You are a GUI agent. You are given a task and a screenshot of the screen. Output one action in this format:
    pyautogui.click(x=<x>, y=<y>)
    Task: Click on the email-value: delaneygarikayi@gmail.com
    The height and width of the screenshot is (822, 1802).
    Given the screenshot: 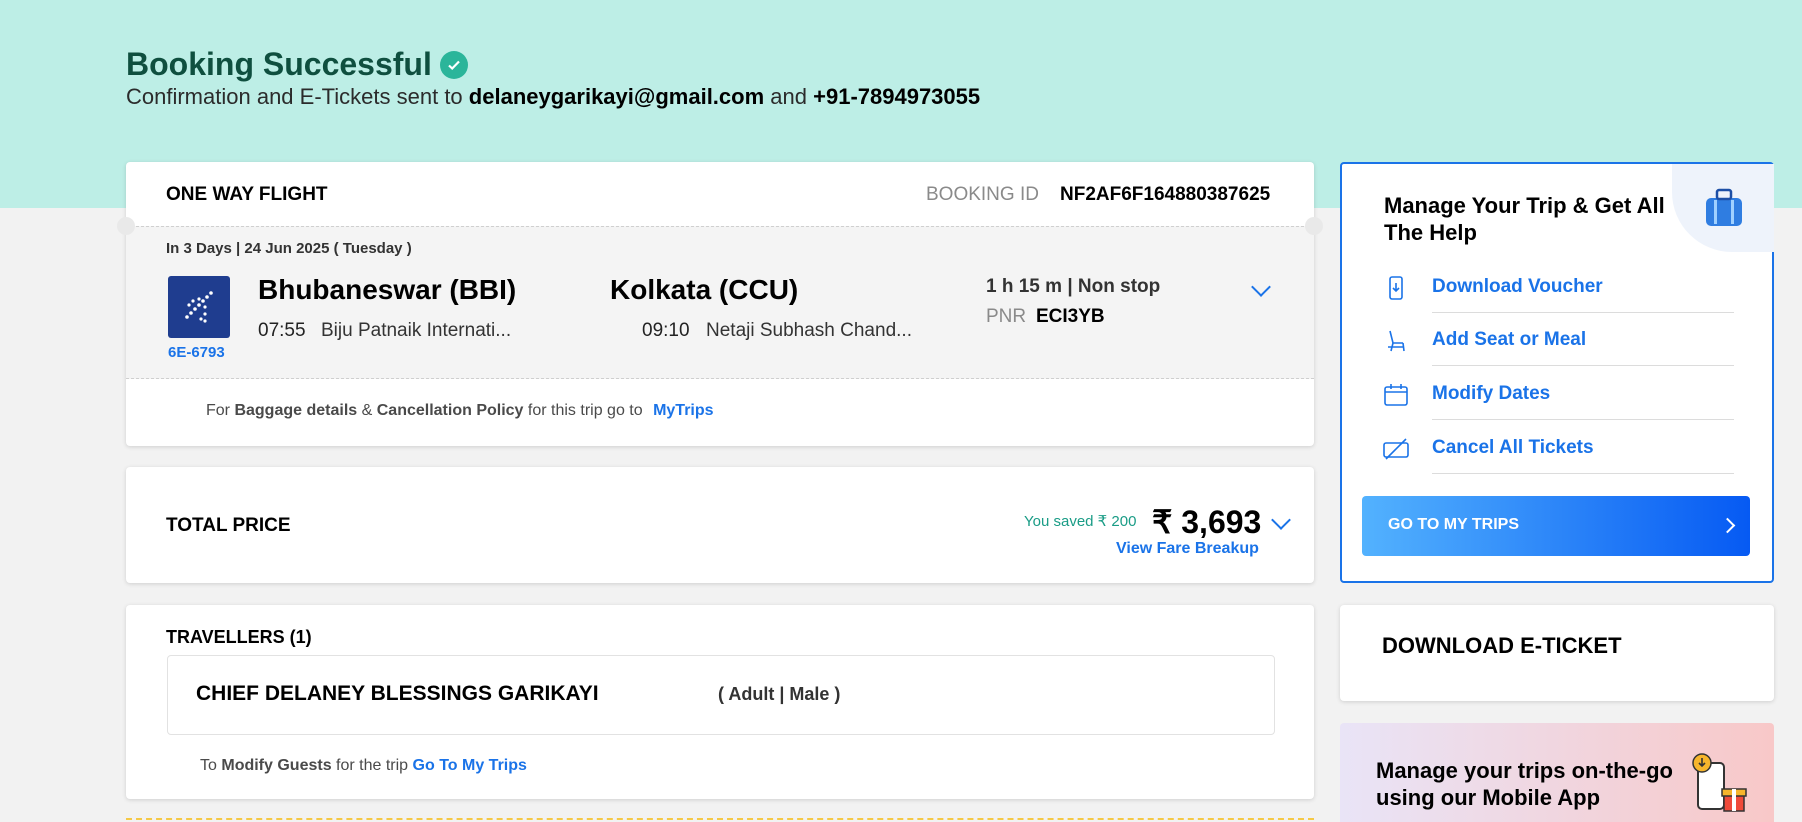 What is the action you would take?
    pyautogui.click(x=616, y=96)
    